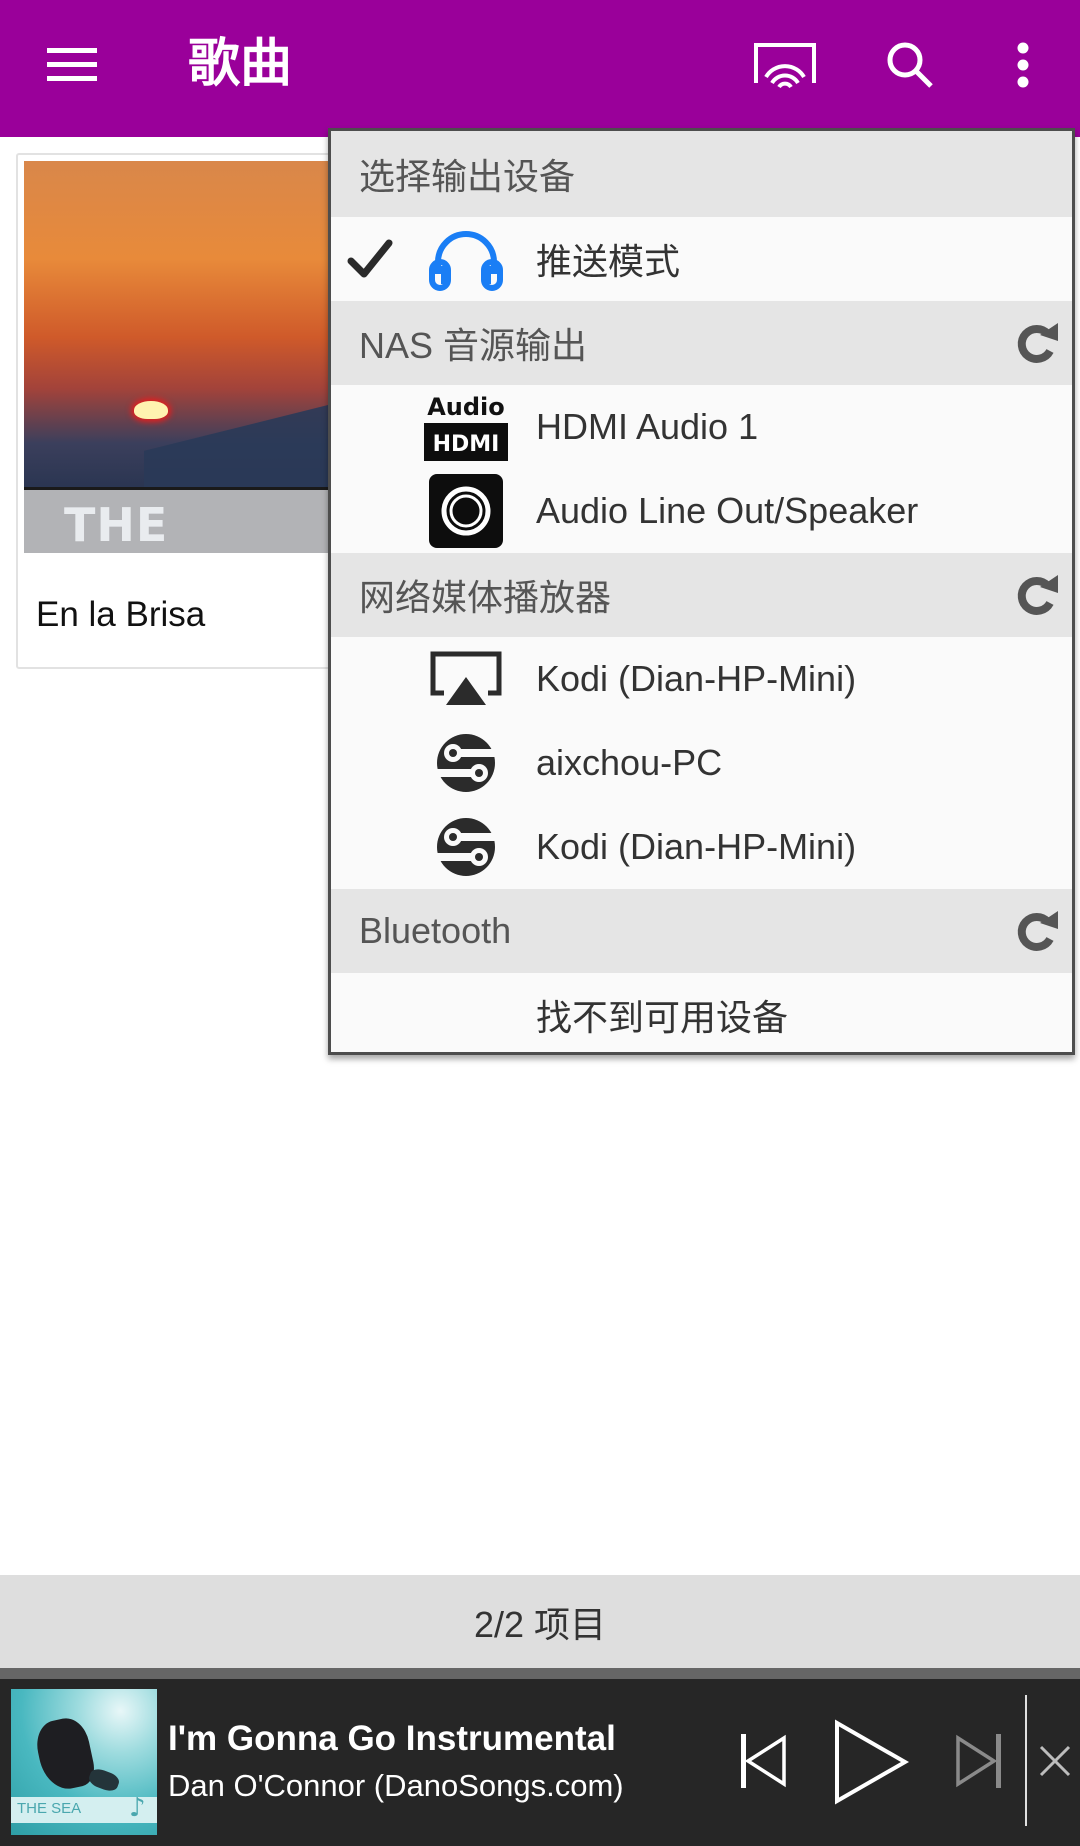  I want to click on play-button, so click(871, 1762).